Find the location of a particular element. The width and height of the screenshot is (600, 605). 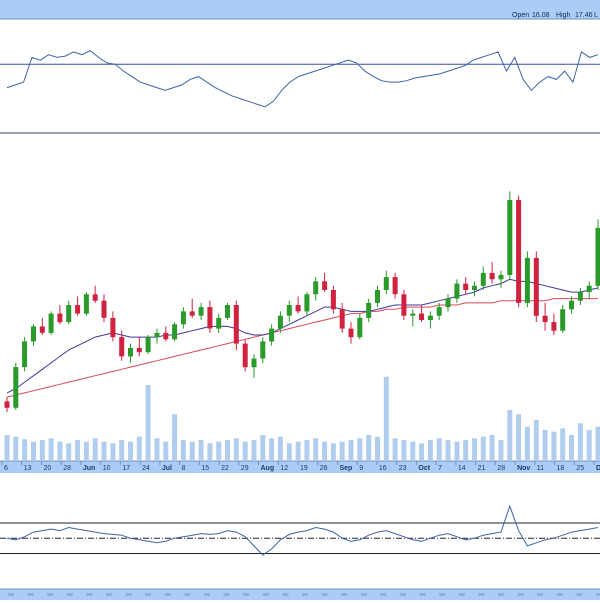

top-indicator-panel is located at coordinates (300, 79).